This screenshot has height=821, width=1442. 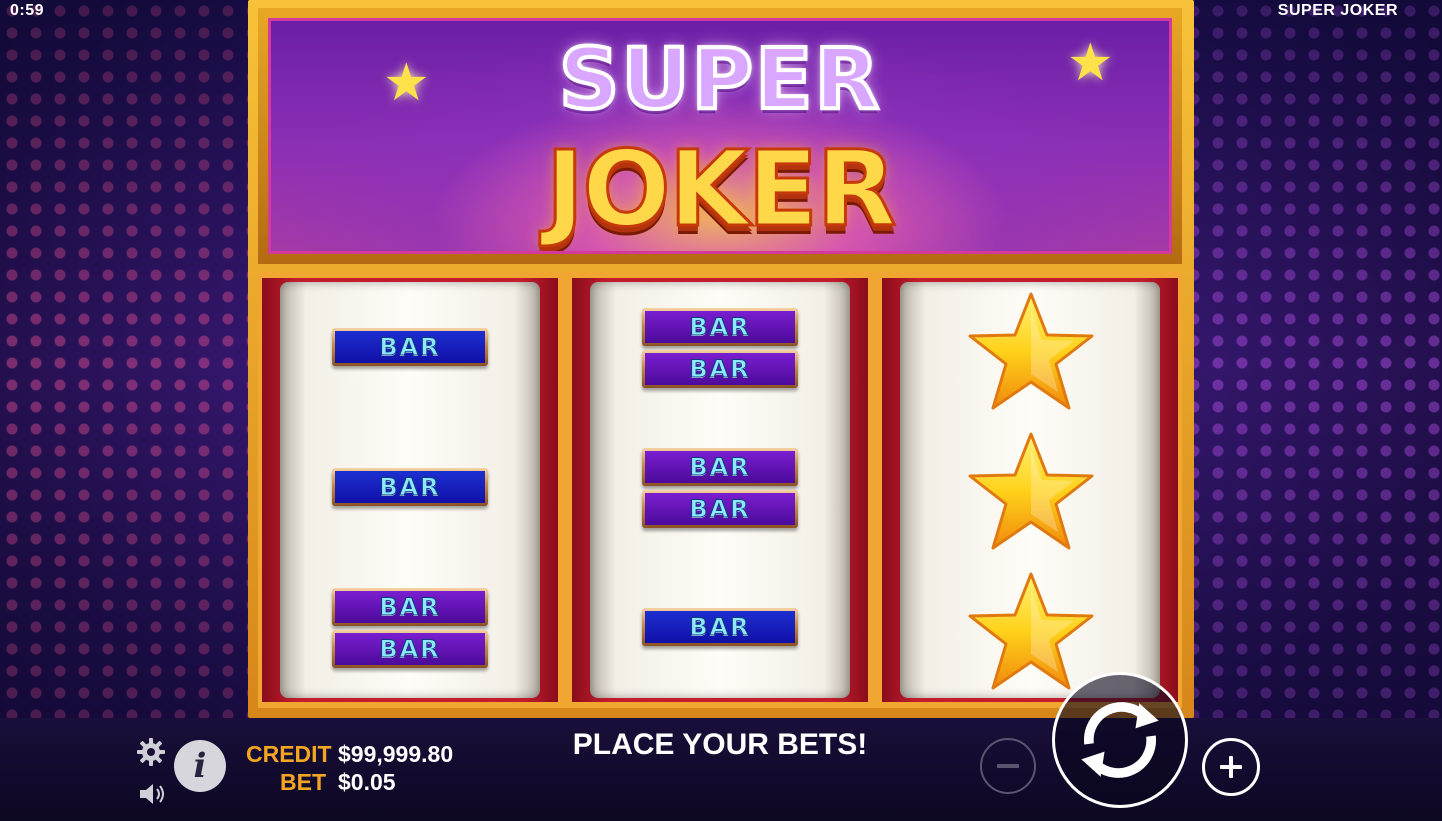 I want to click on reel-1: BAR BAR BAR BAR, so click(x=410, y=490).